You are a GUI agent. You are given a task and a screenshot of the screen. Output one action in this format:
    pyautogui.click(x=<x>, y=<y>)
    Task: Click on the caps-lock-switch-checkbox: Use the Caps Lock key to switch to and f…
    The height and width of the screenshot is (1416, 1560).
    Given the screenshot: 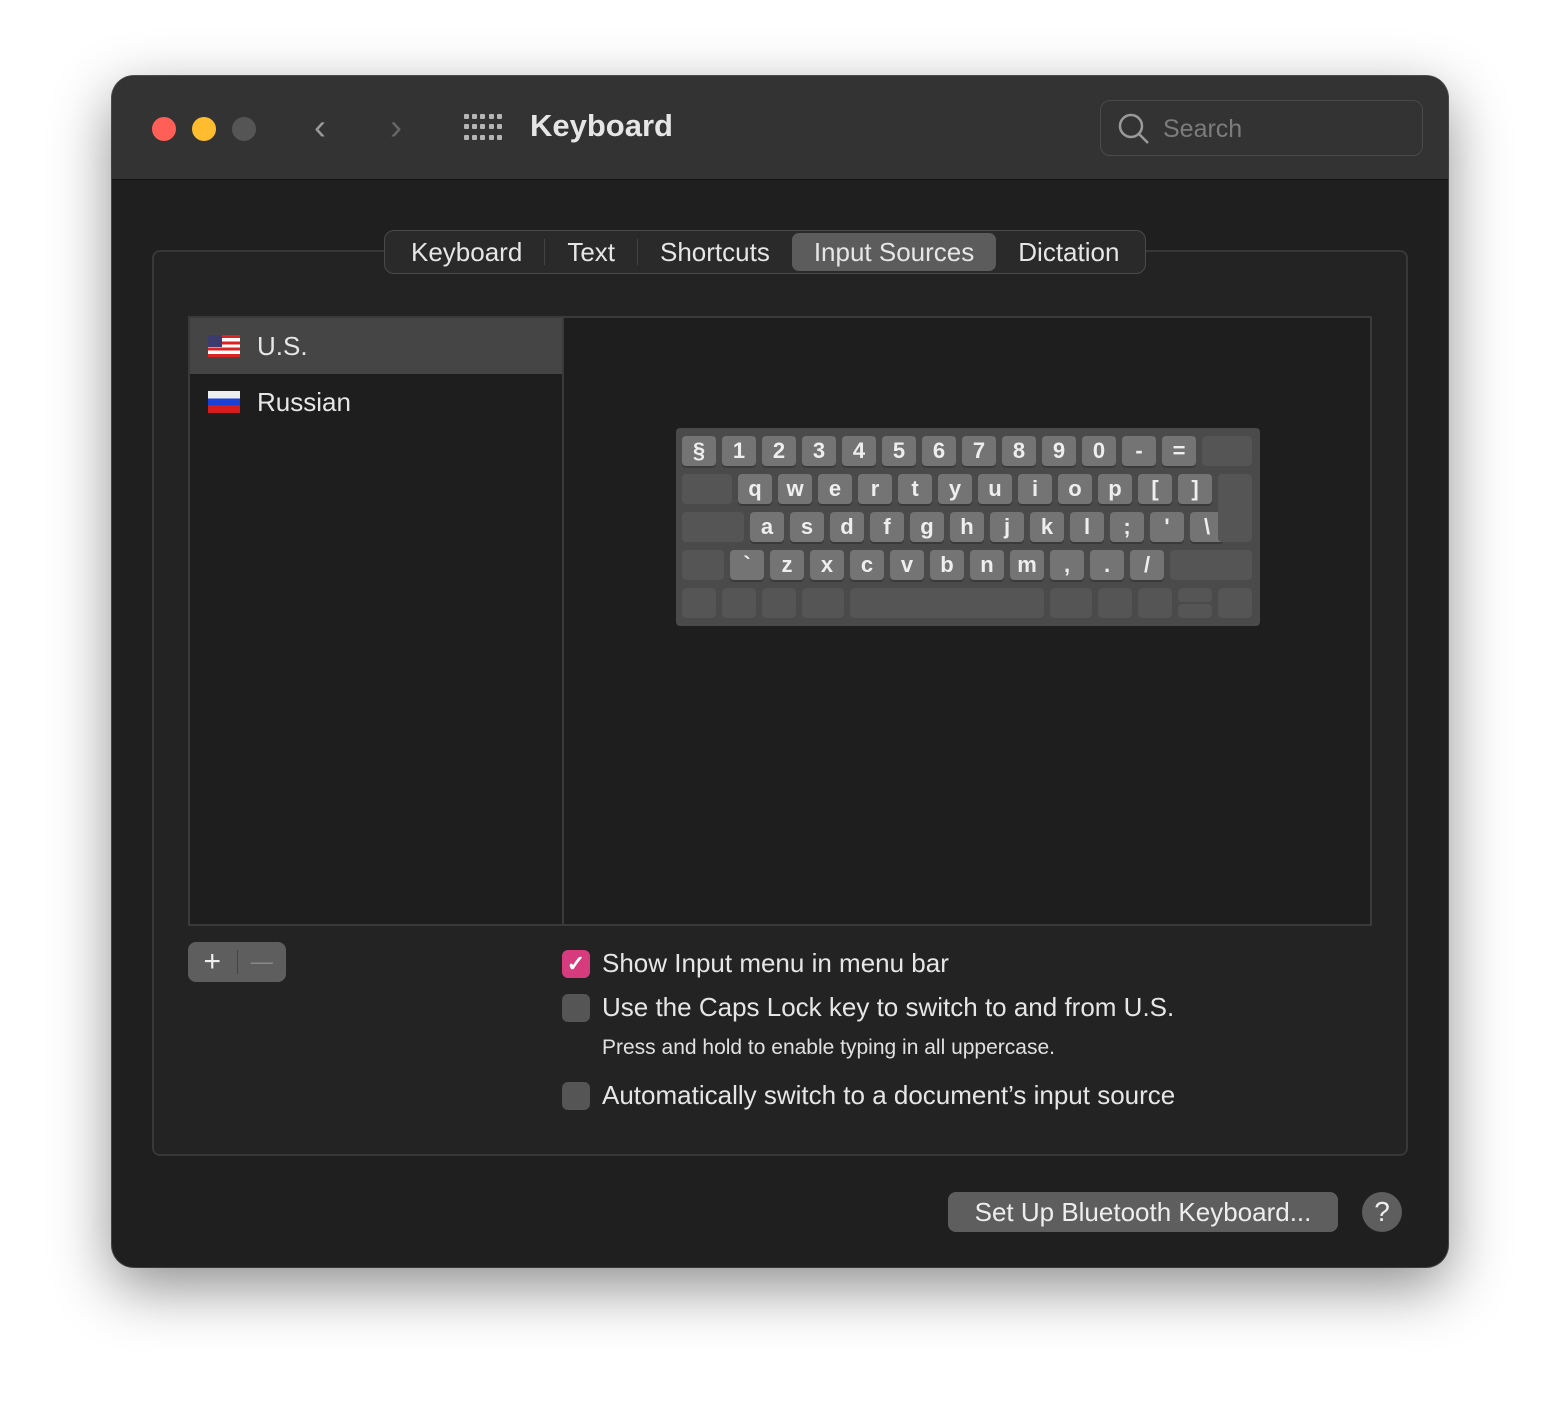 What is the action you would take?
    pyautogui.click(x=868, y=1007)
    